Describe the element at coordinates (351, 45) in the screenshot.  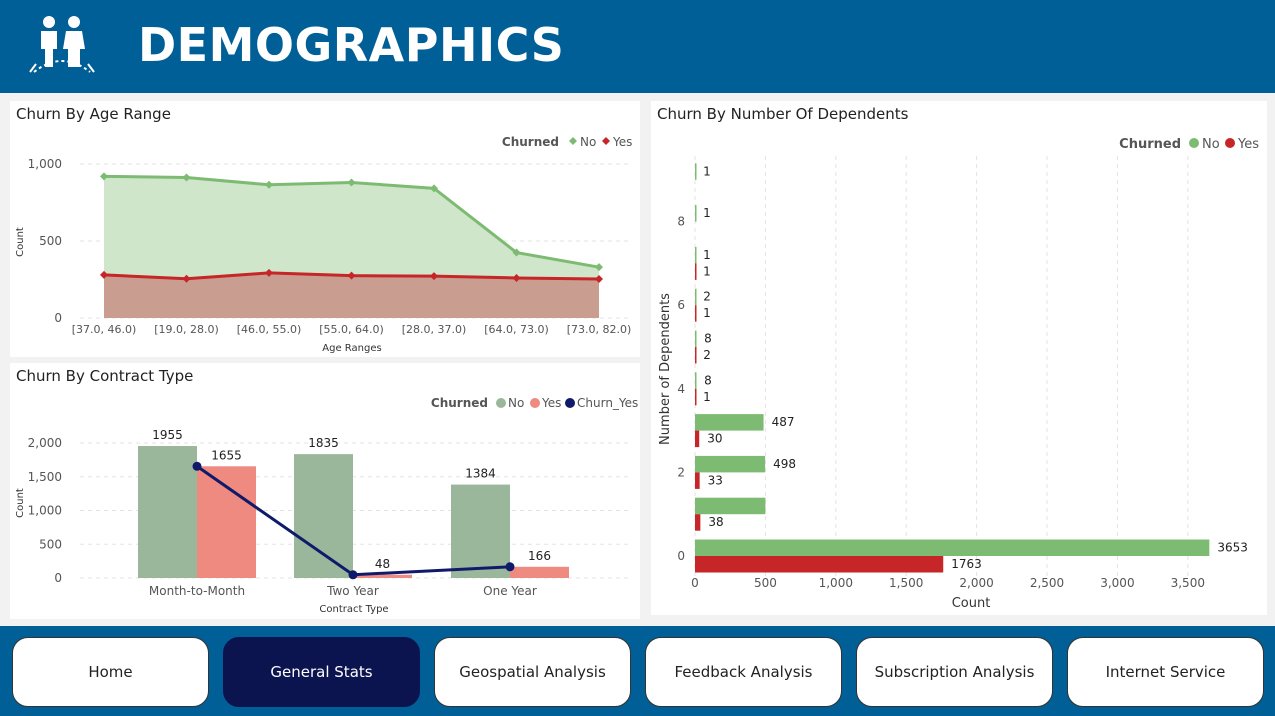
I see `page-title: DEMOGRAPHICS` at that location.